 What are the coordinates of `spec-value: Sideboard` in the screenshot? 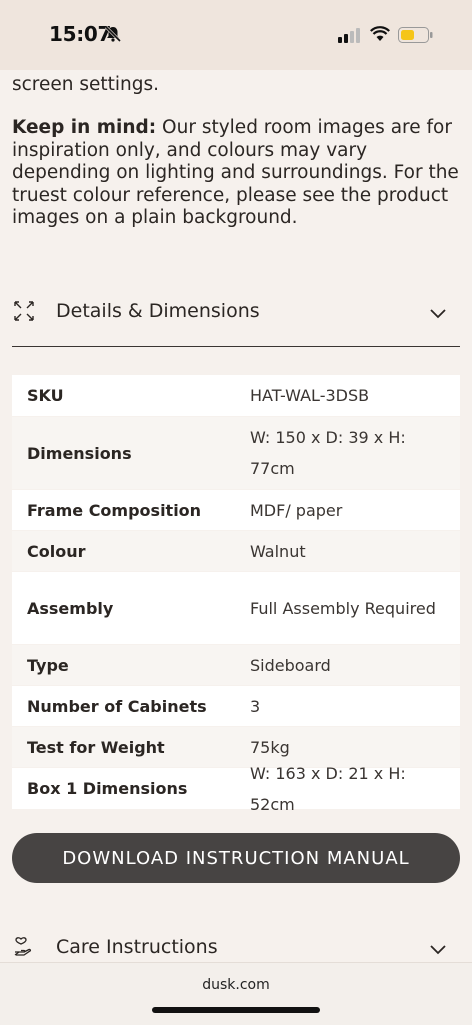 It's located at (290, 665).